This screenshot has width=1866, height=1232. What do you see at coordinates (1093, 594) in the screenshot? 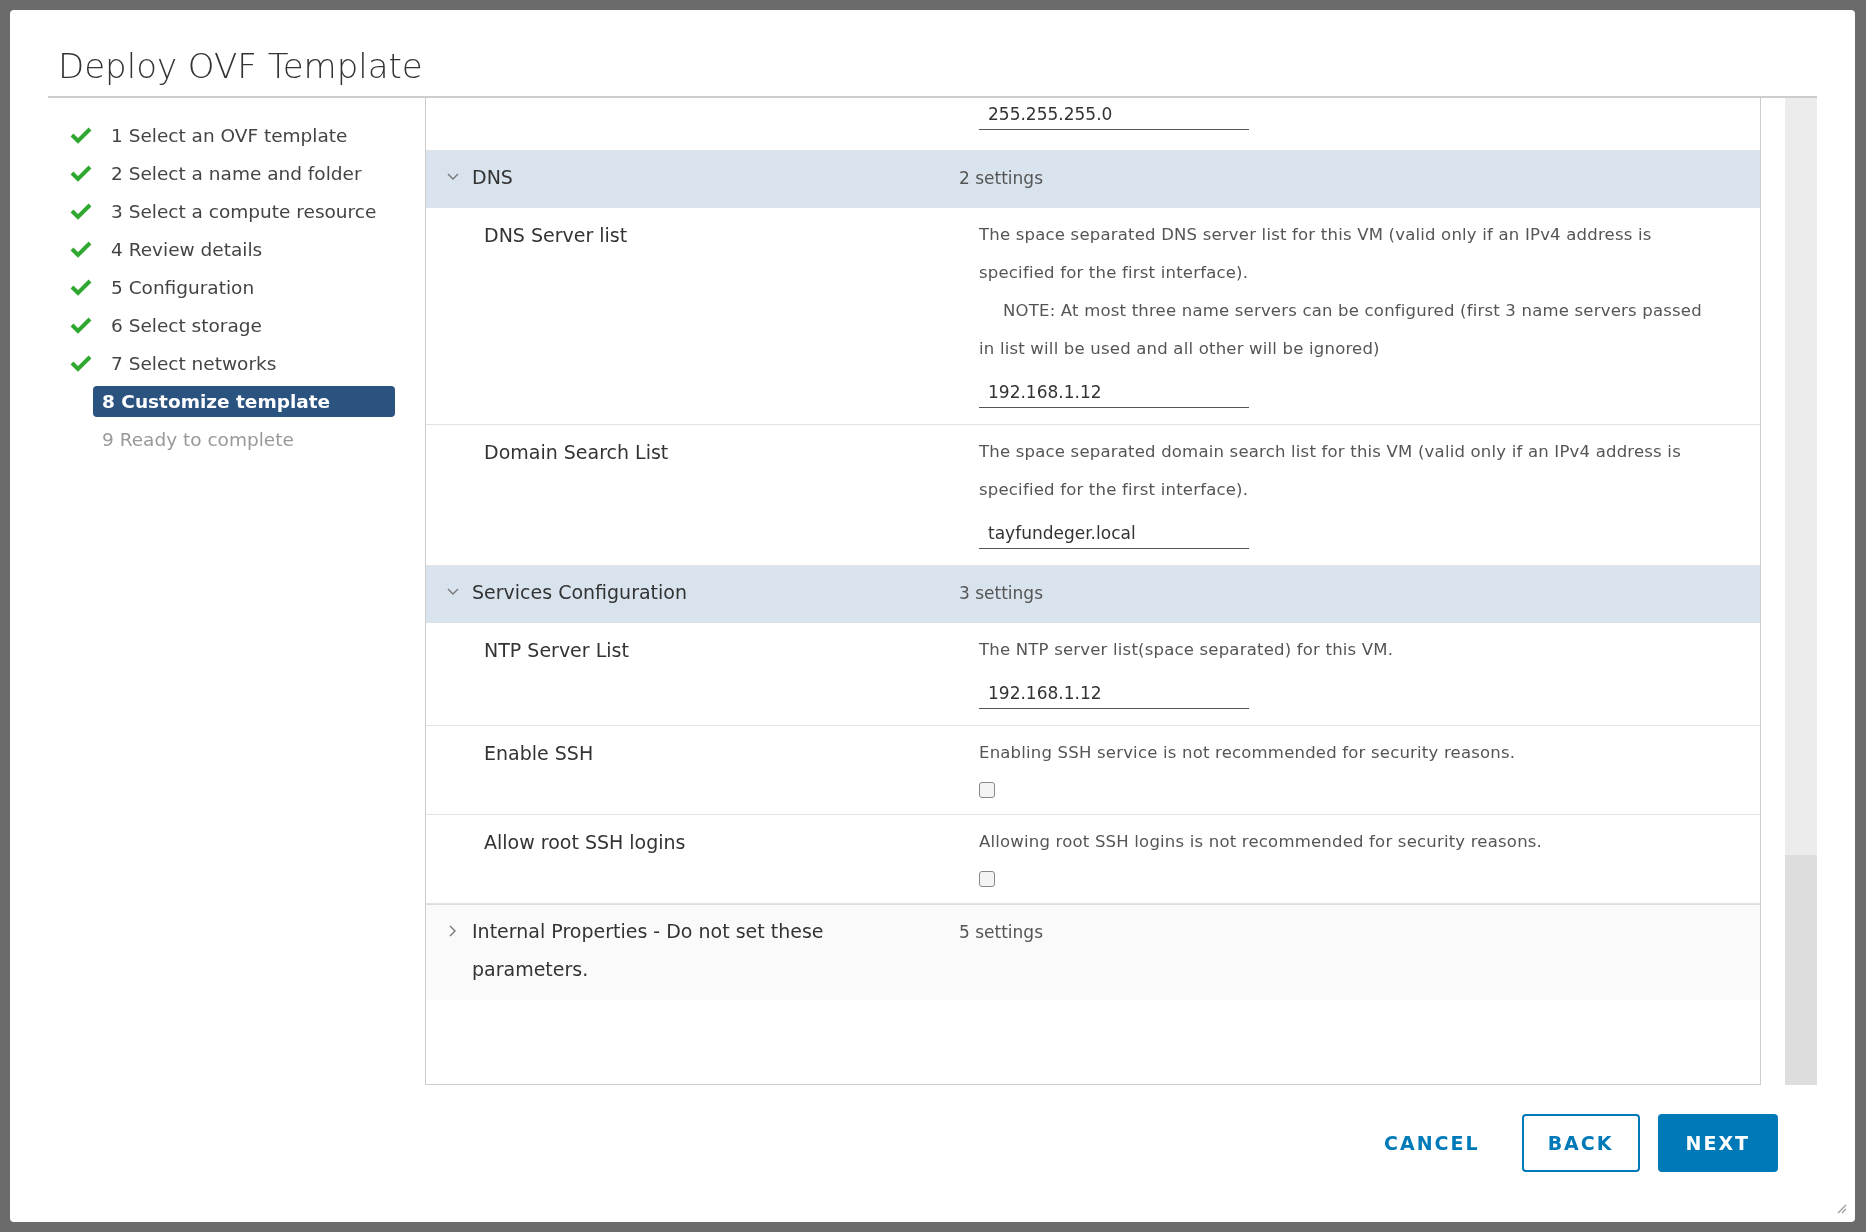
I see `section-header: Services Configuration 3 settings` at bounding box center [1093, 594].